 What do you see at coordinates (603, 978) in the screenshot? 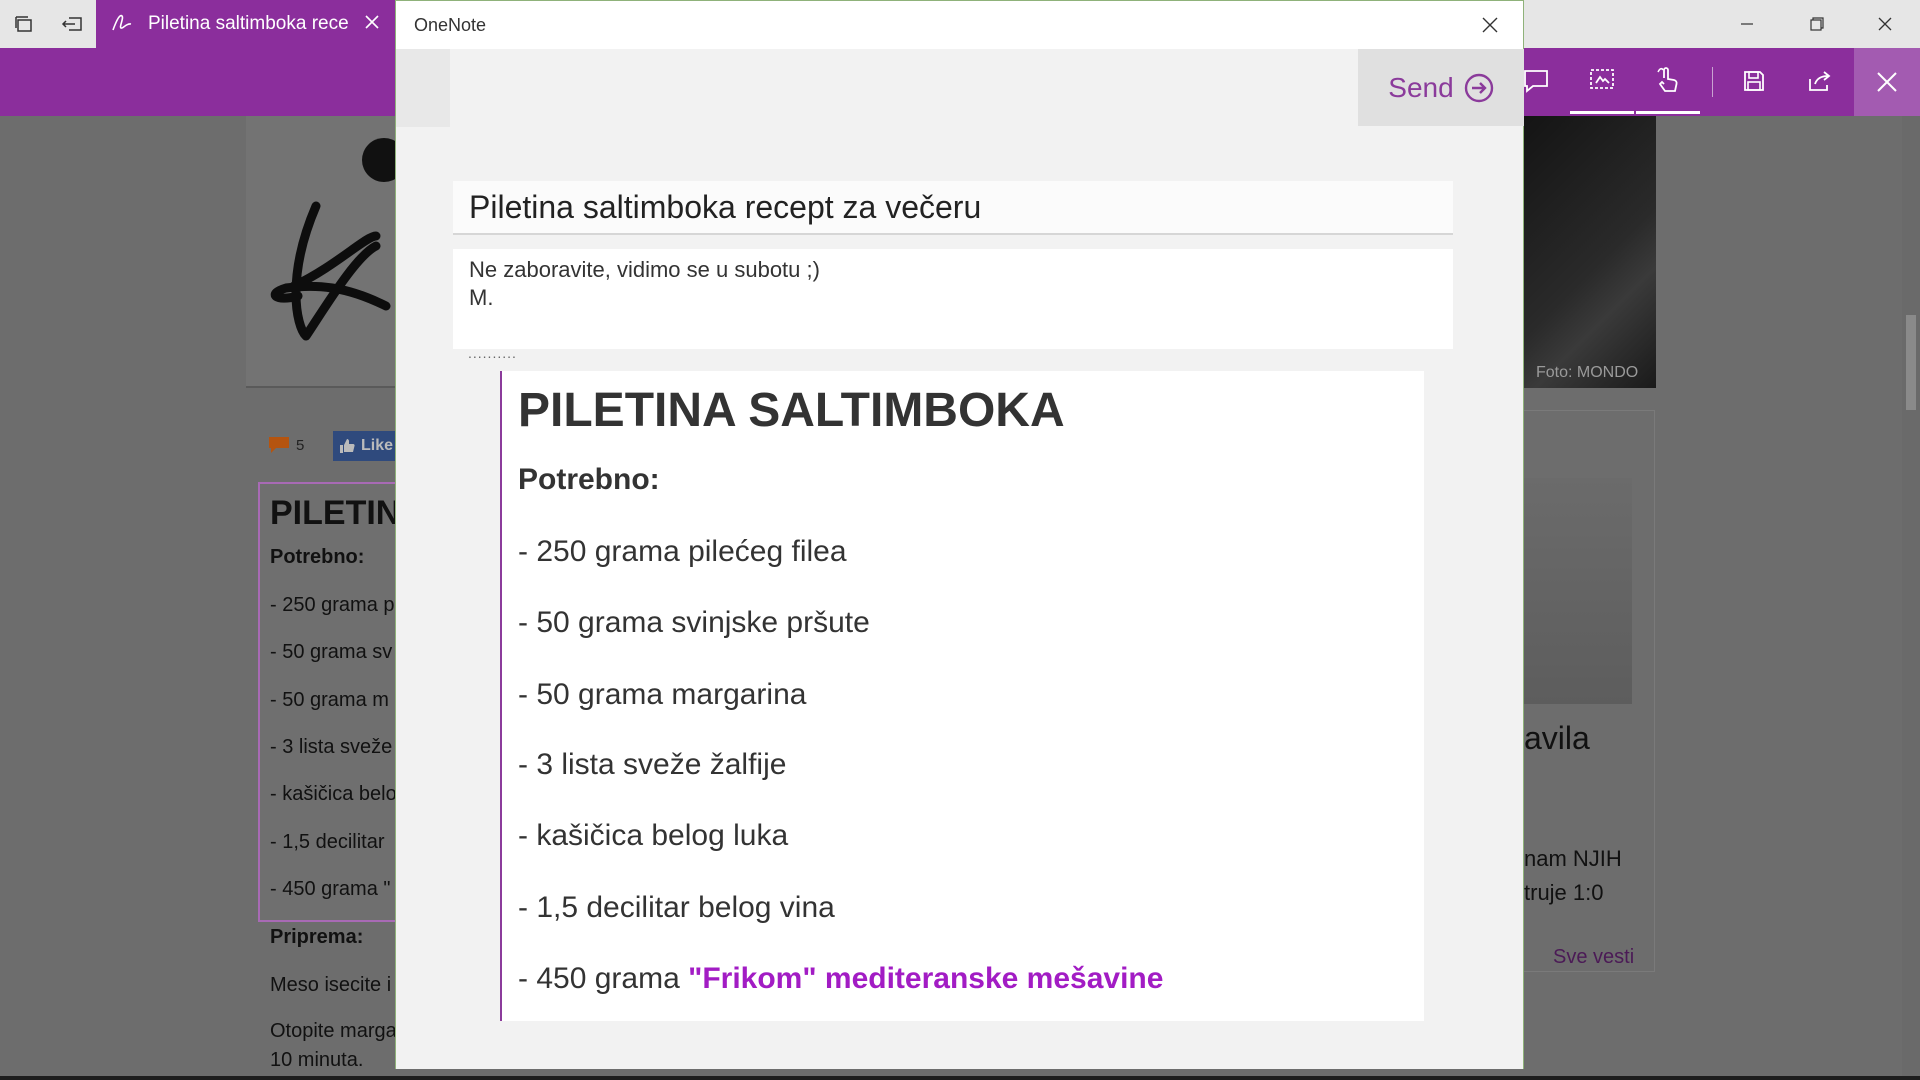
I see `clip-ingredient-prefix: - 450 grama` at bounding box center [603, 978].